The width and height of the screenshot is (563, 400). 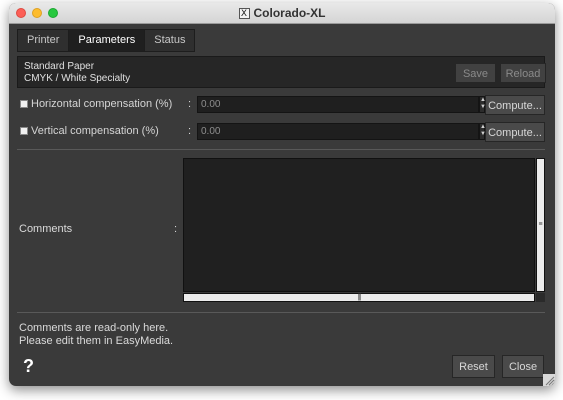 What do you see at coordinates (169, 40) in the screenshot?
I see `tab-status: Status` at bounding box center [169, 40].